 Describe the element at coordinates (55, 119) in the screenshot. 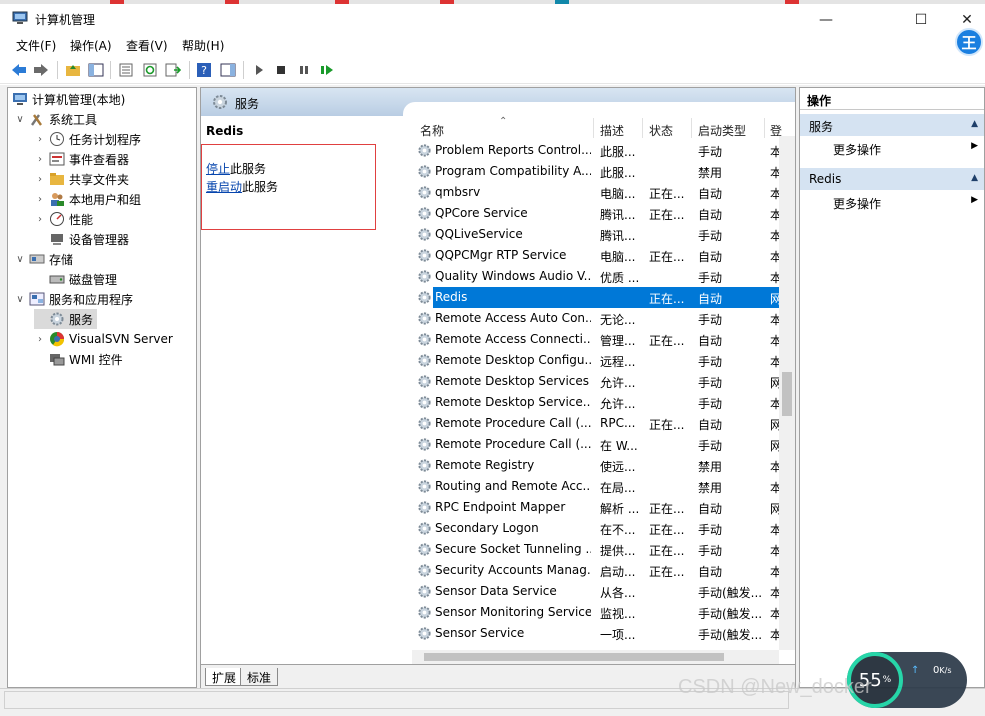

I see `tree-node-system-tools: ∨ 系统工具` at that location.